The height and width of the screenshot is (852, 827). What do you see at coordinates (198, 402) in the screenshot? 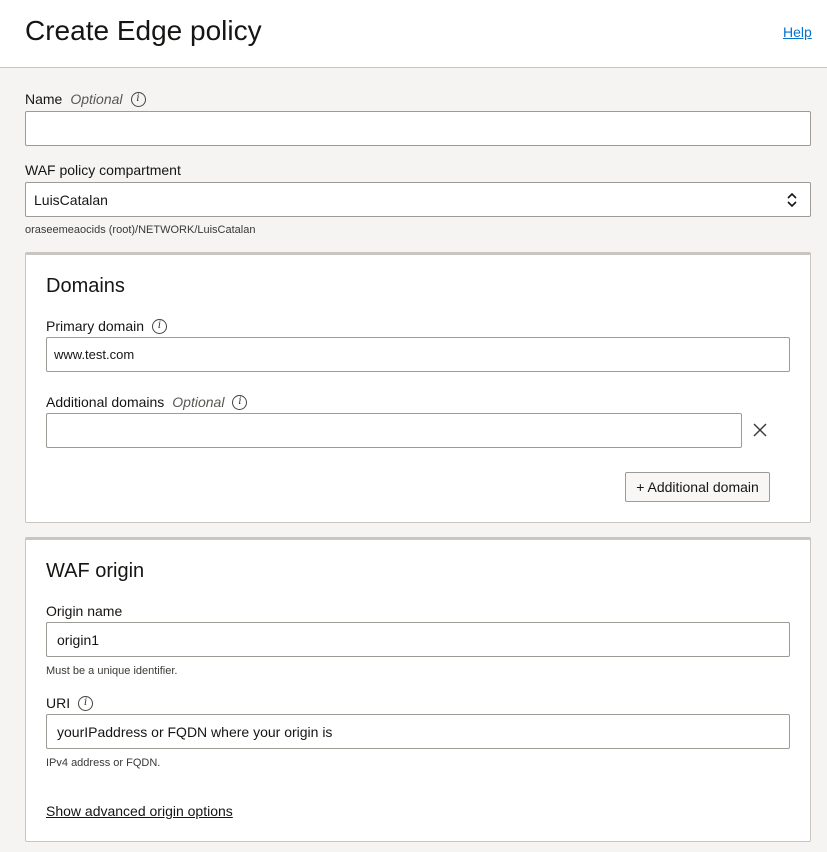
I see `additional-domains-optional-text: Optional` at bounding box center [198, 402].